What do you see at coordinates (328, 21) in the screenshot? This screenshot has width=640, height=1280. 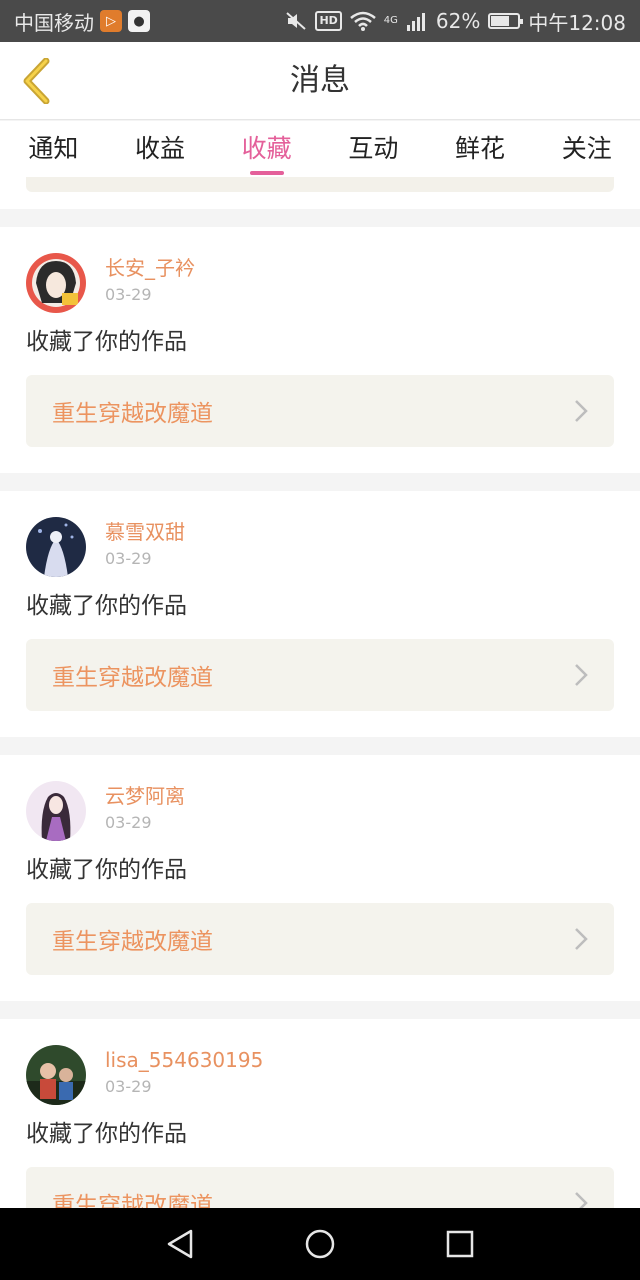 I see `hd-icon: HD` at bounding box center [328, 21].